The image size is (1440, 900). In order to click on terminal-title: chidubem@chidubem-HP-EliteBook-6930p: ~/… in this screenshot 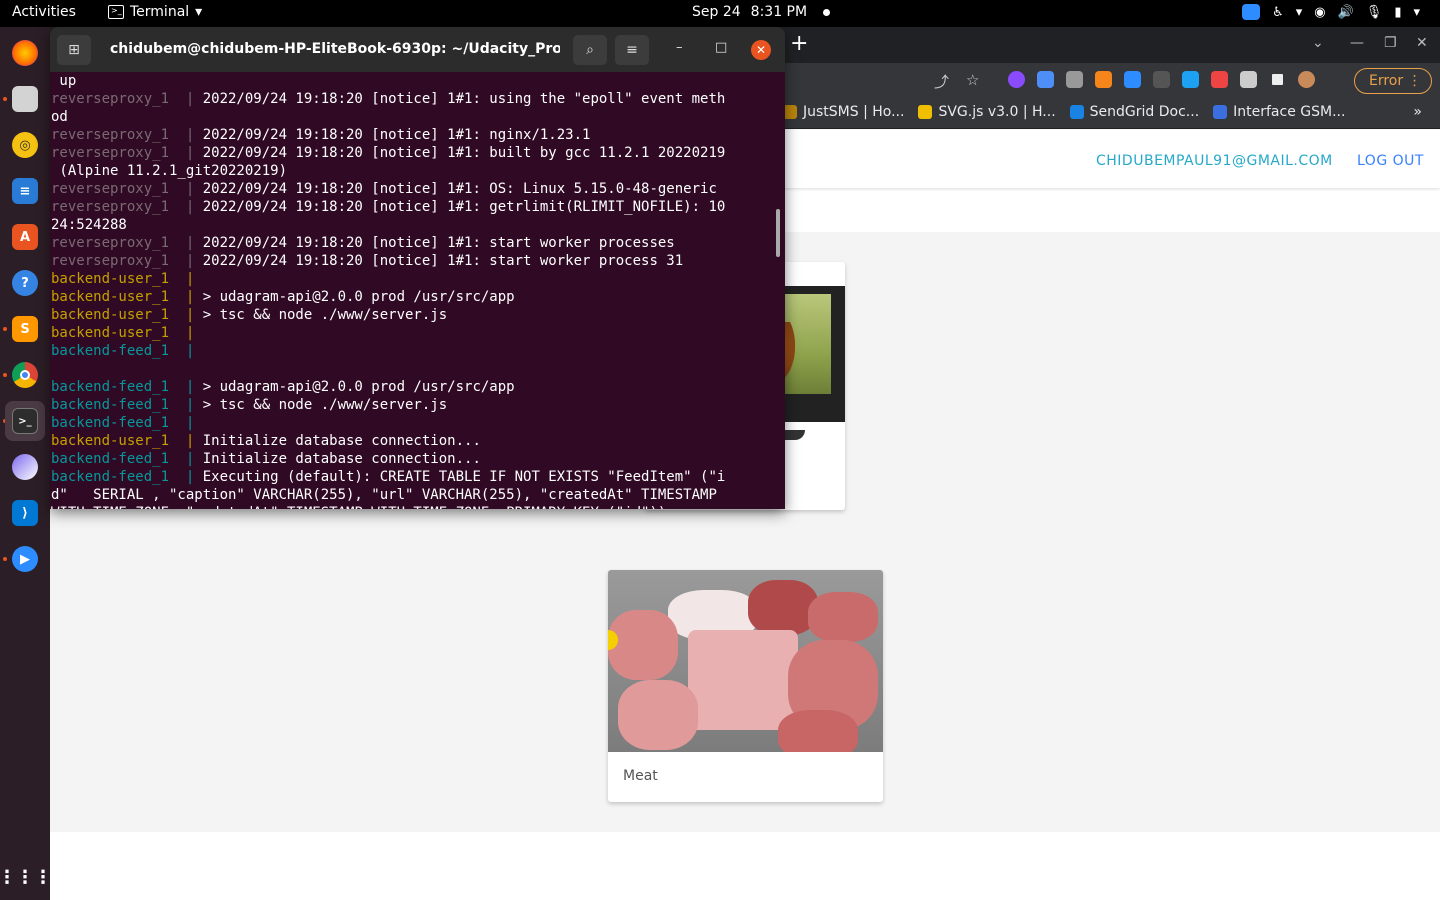, I will do `click(335, 49)`.